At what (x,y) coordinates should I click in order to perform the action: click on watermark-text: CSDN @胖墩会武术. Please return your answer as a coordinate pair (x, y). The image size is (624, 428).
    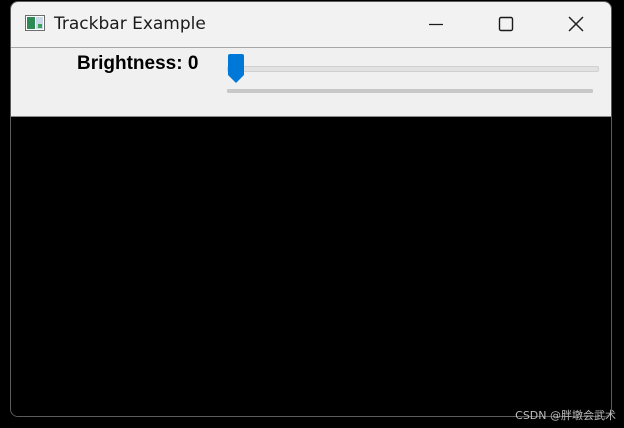
    Looking at the image, I should click on (565, 415).